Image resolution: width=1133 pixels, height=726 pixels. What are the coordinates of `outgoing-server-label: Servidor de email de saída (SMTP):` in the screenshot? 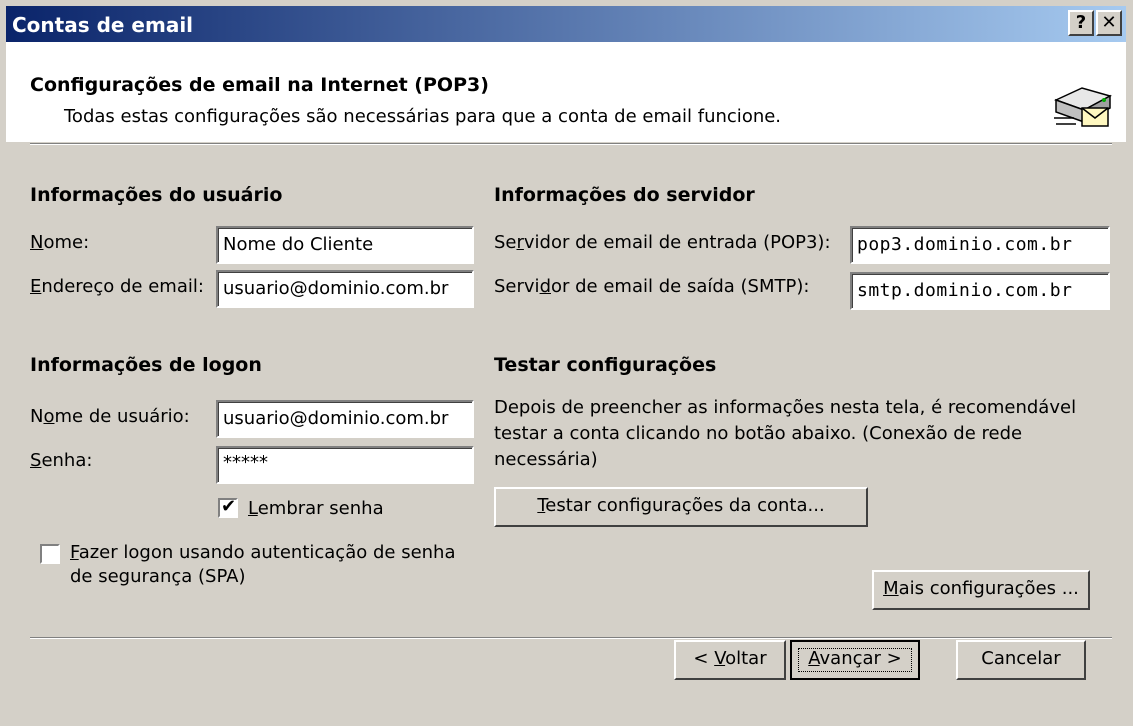 It's located at (651, 286).